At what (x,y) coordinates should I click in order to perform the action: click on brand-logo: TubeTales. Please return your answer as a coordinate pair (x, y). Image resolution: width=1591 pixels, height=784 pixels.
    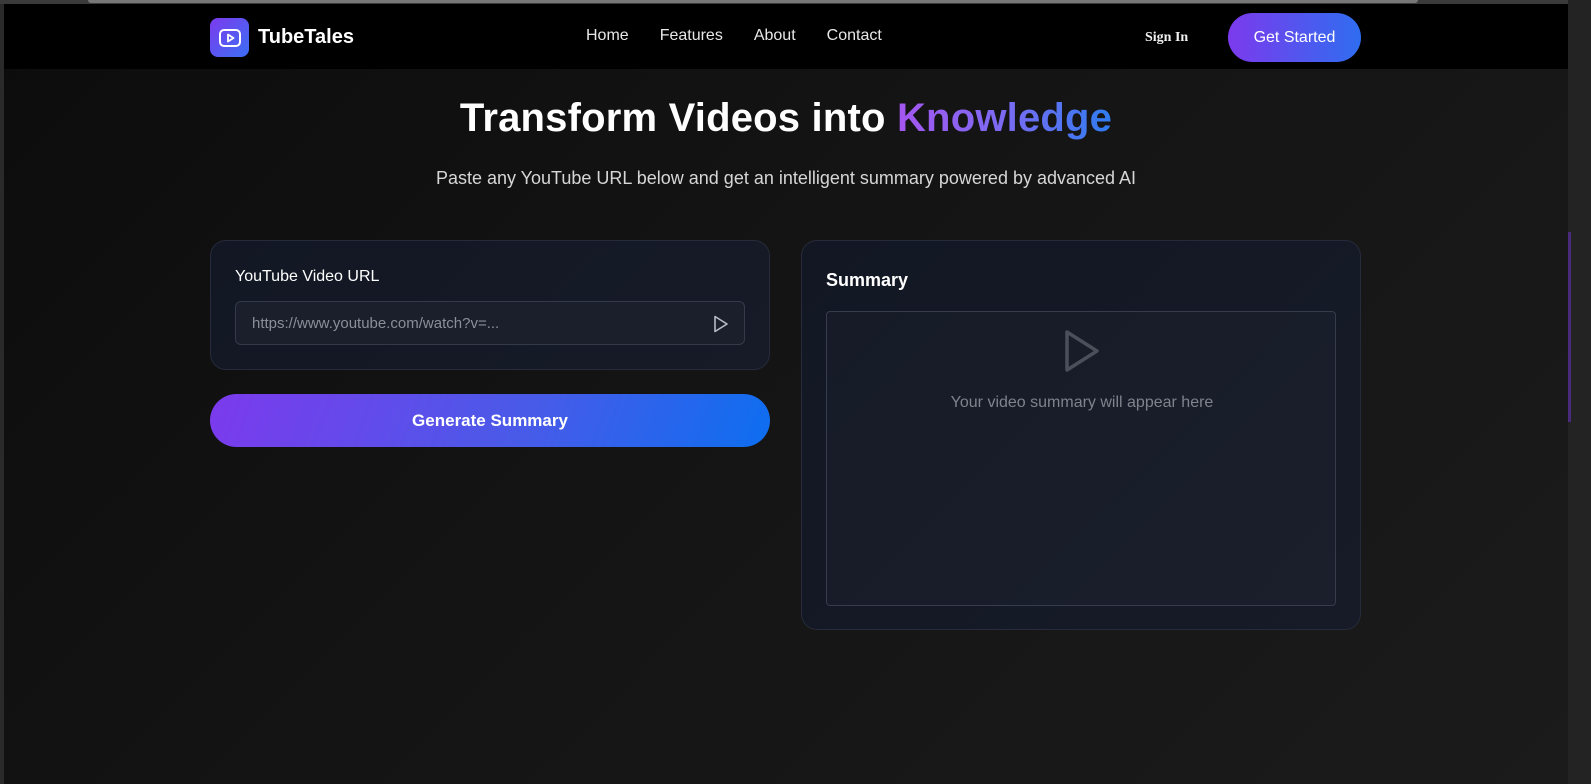
    Looking at the image, I should click on (282, 37).